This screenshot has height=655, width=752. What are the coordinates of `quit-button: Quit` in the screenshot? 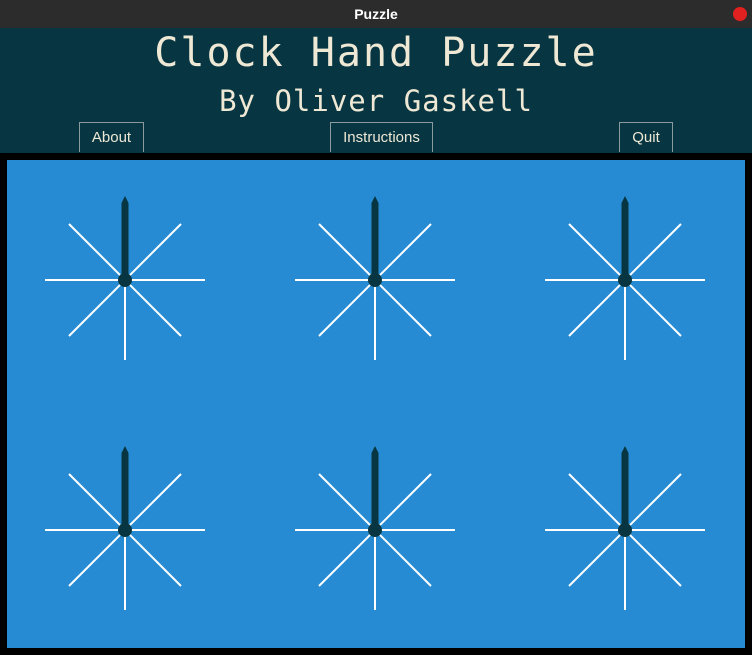 It's located at (646, 137).